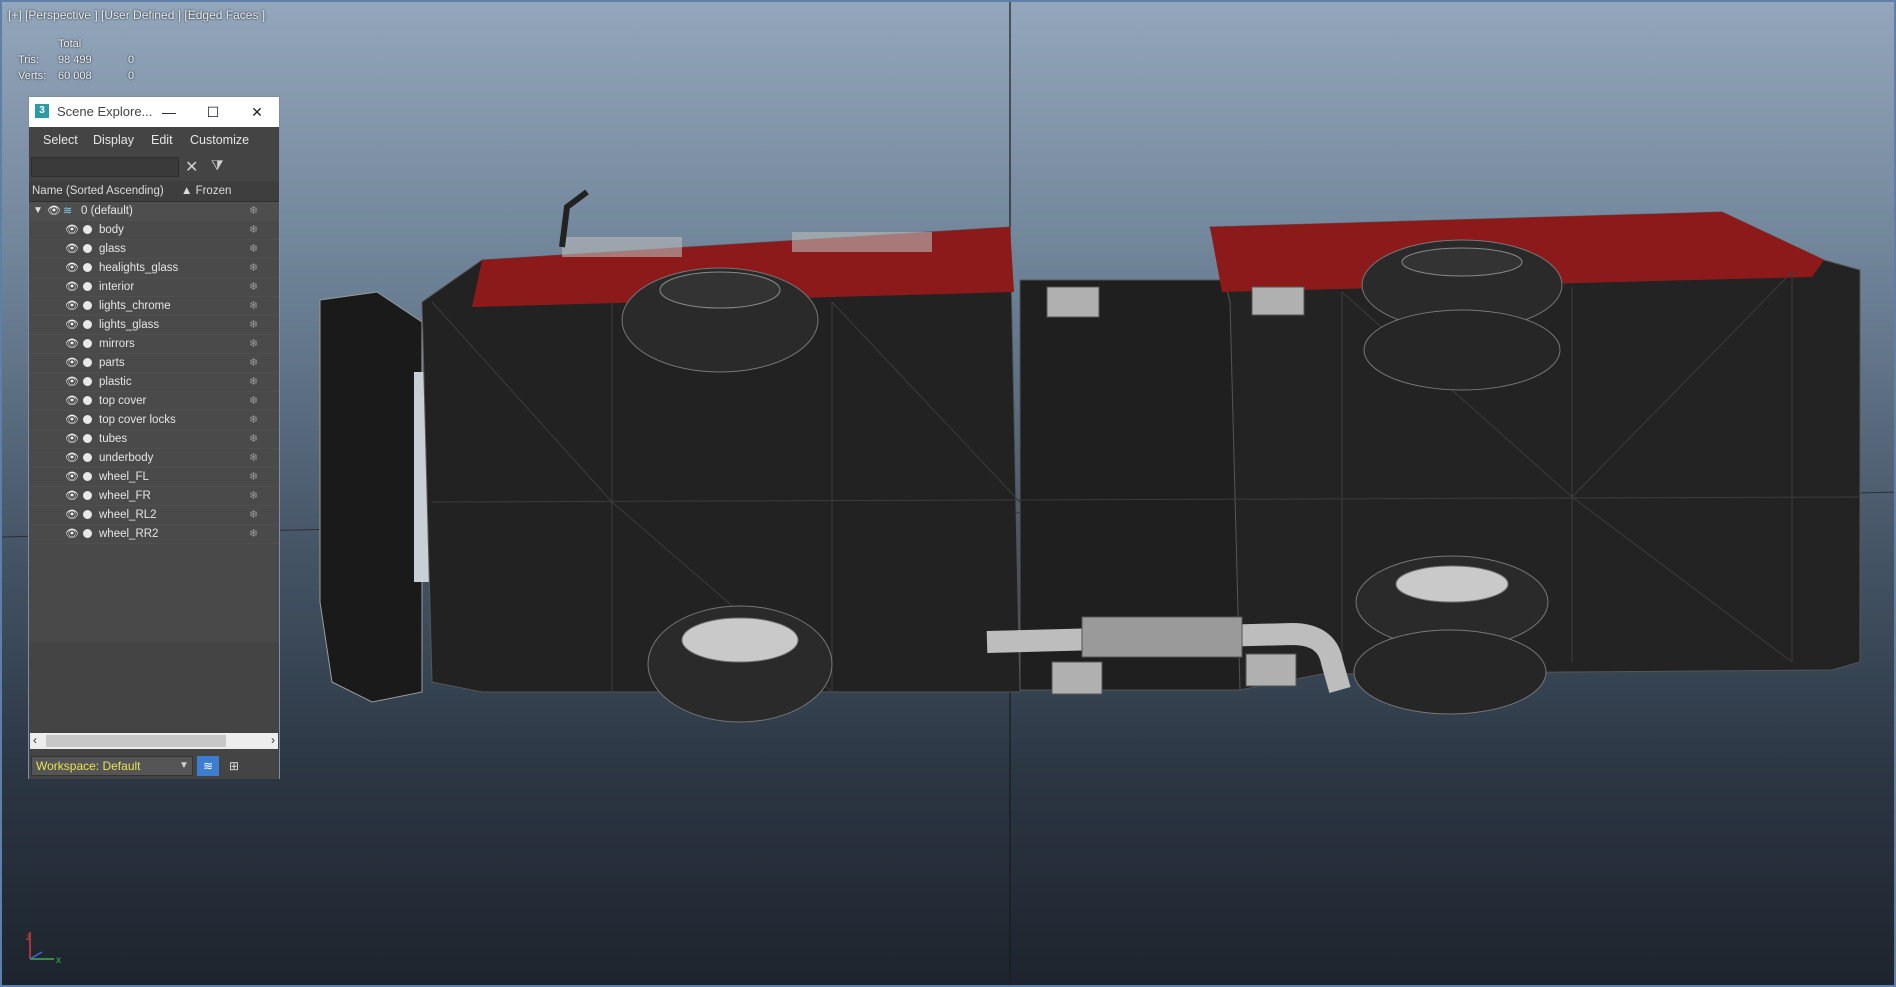 The width and height of the screenshot is (1896, 987). What do you see at coordinates (112, 363) in the screenshot?
I see `object-name: parts` at bounding box center [112, 363].